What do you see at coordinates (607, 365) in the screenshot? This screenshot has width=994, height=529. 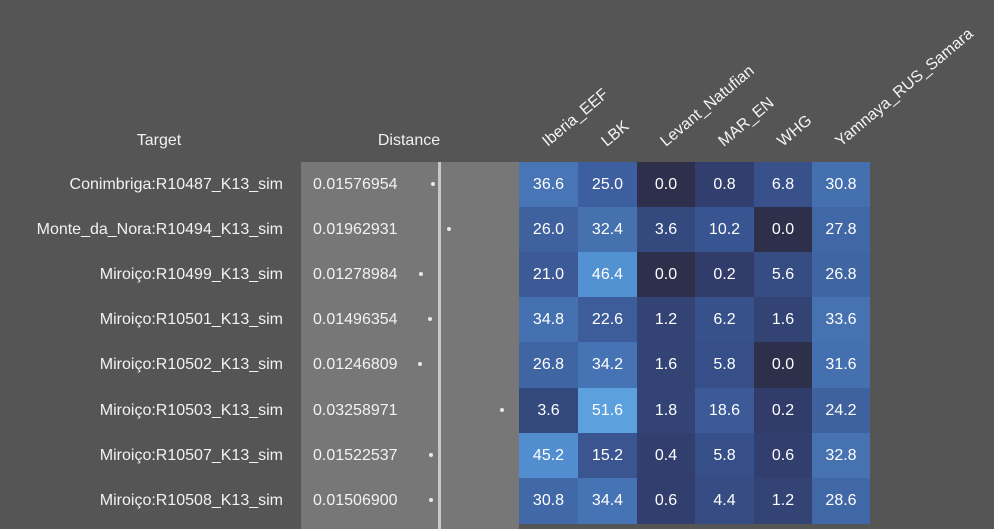 I see `value-cell-lbk: 34.2` at bounding box center [607, 365].